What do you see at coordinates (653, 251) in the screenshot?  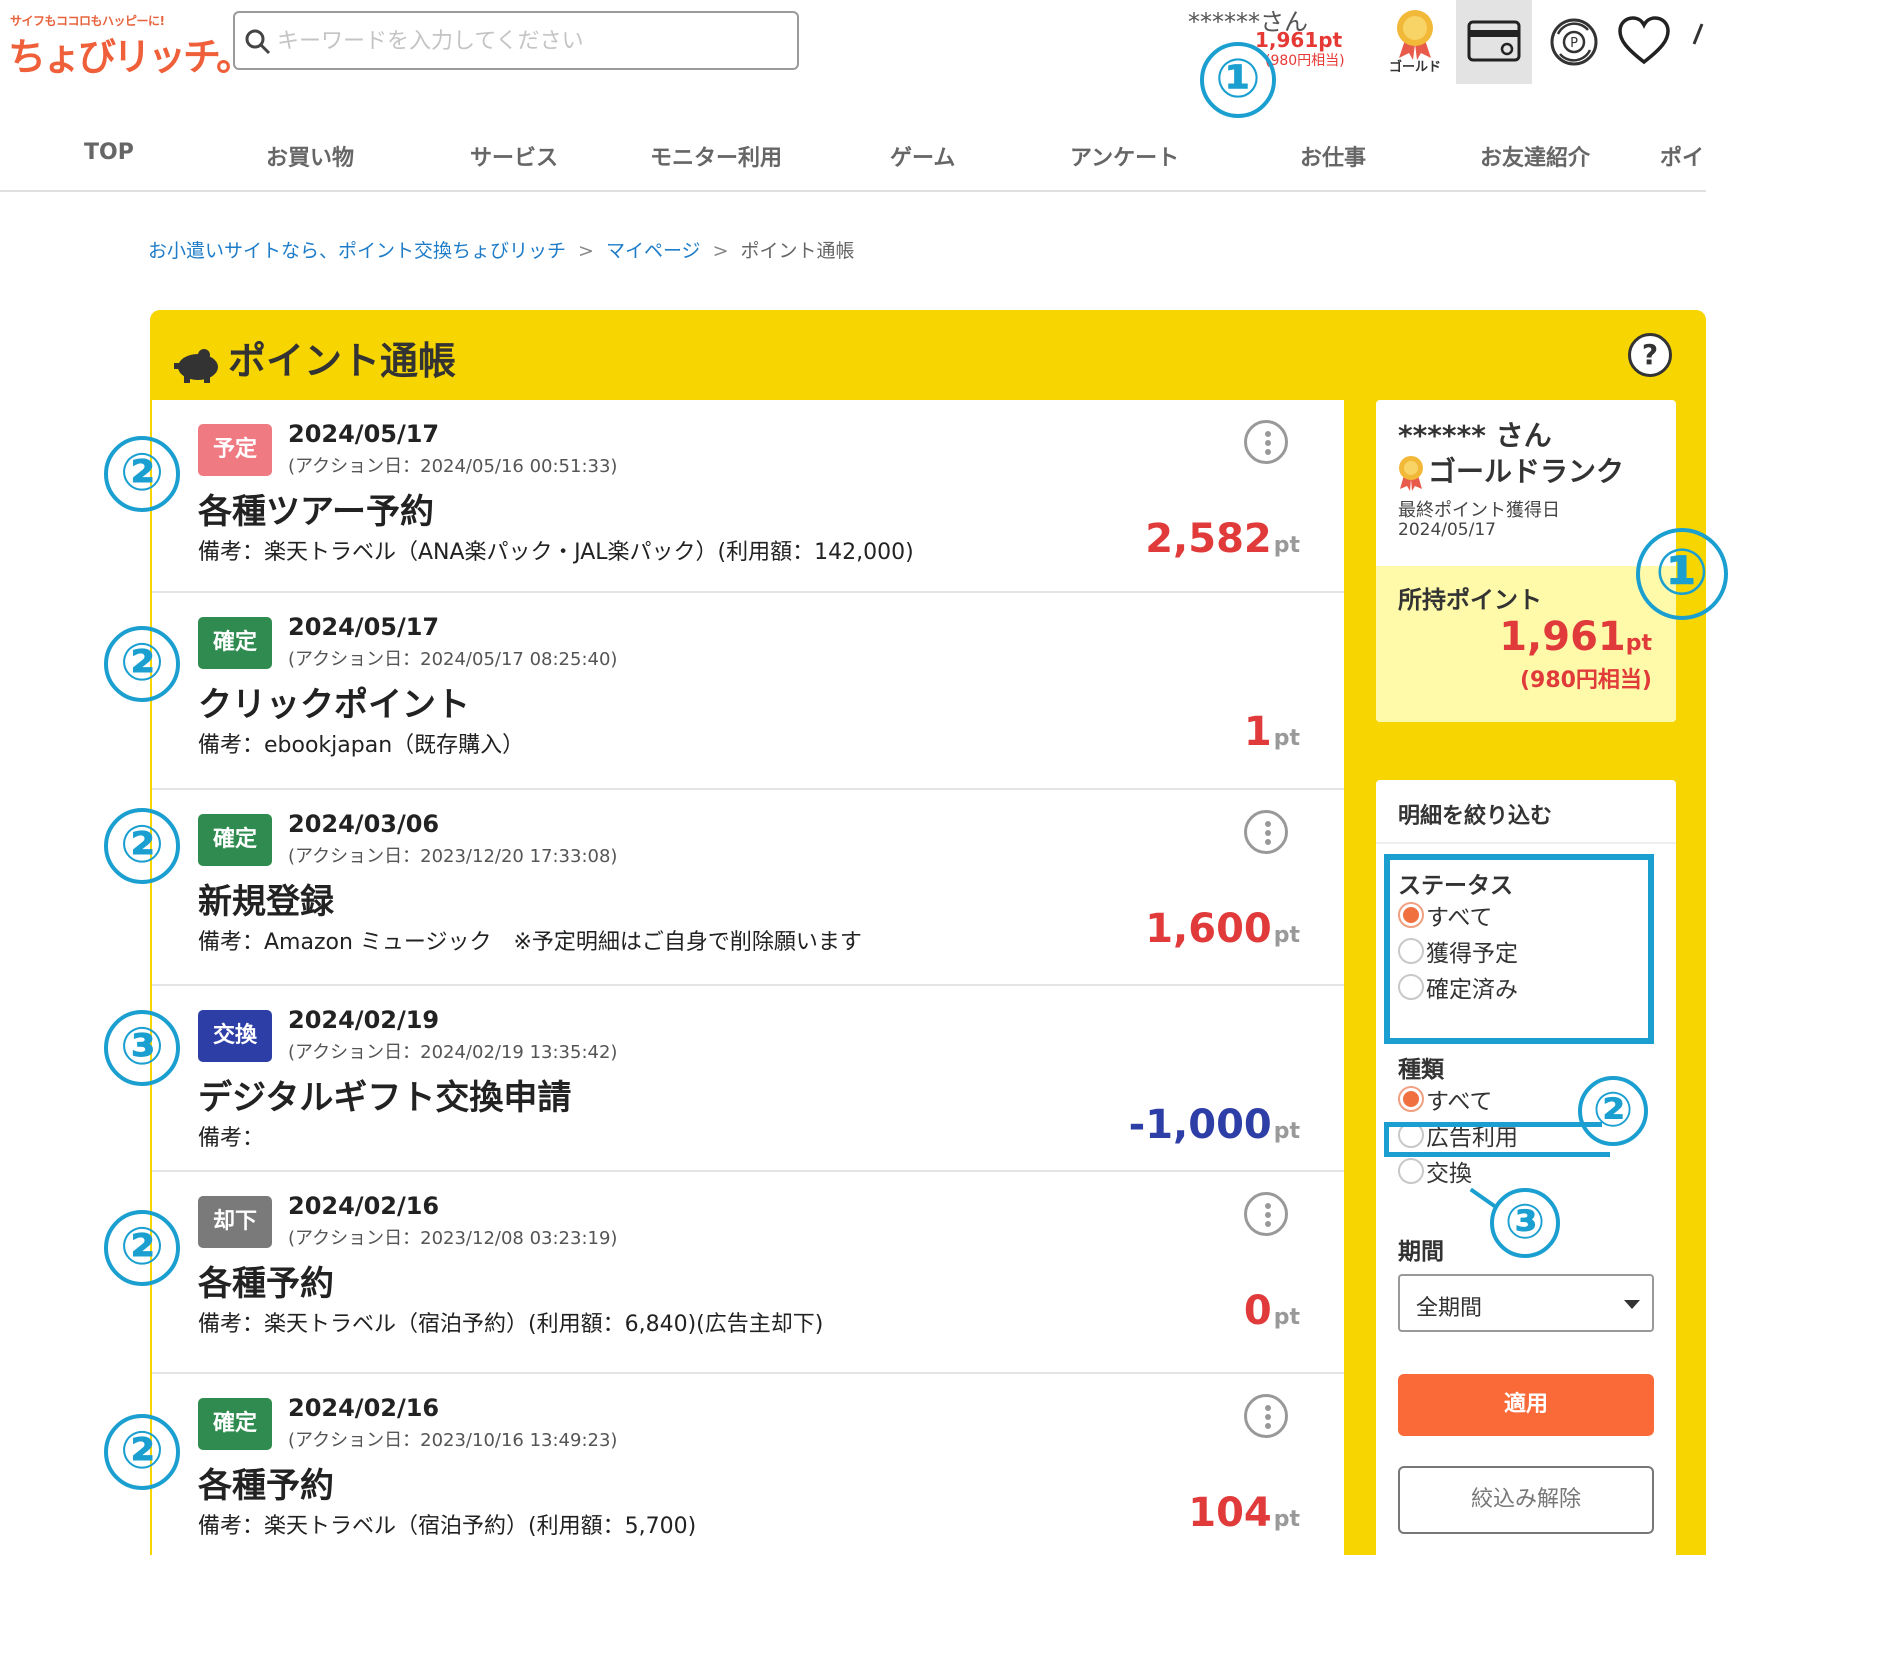 I see `breadcrumb-mypage: マイページ` at bounding box center [653, 251].